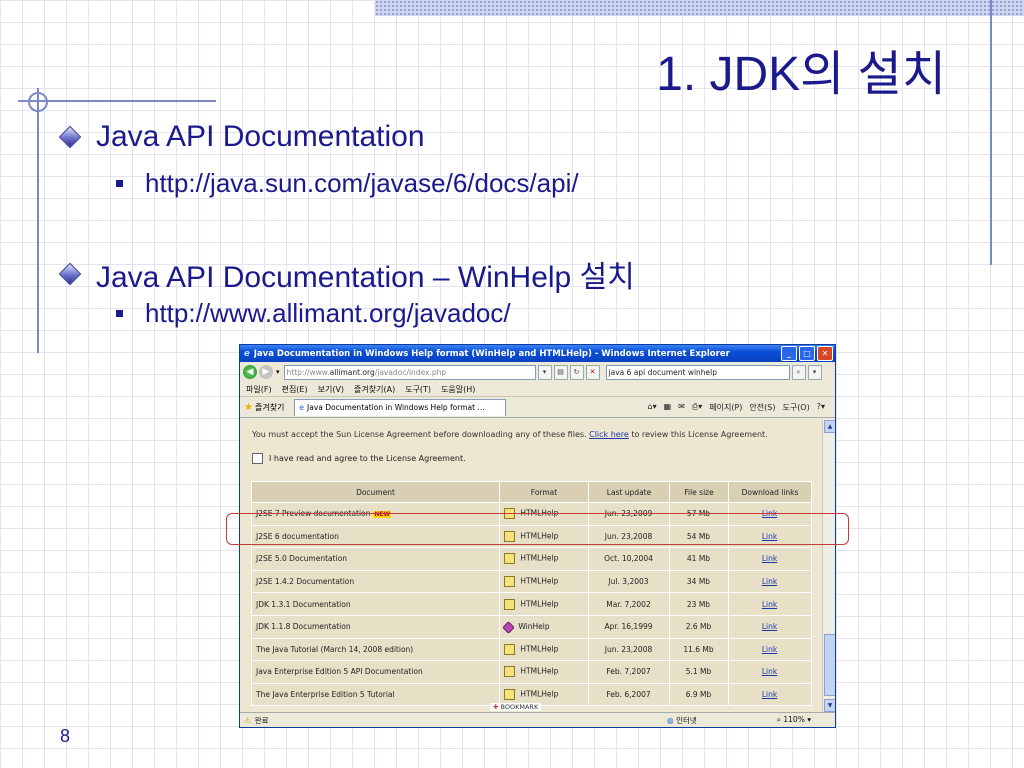 The height and width of the screenshot is (768, 1024). Describe the element at coordinates (516, 707) in the screenshot. I see `bookmark-widget: ✚ BOOKMARK` at that location.